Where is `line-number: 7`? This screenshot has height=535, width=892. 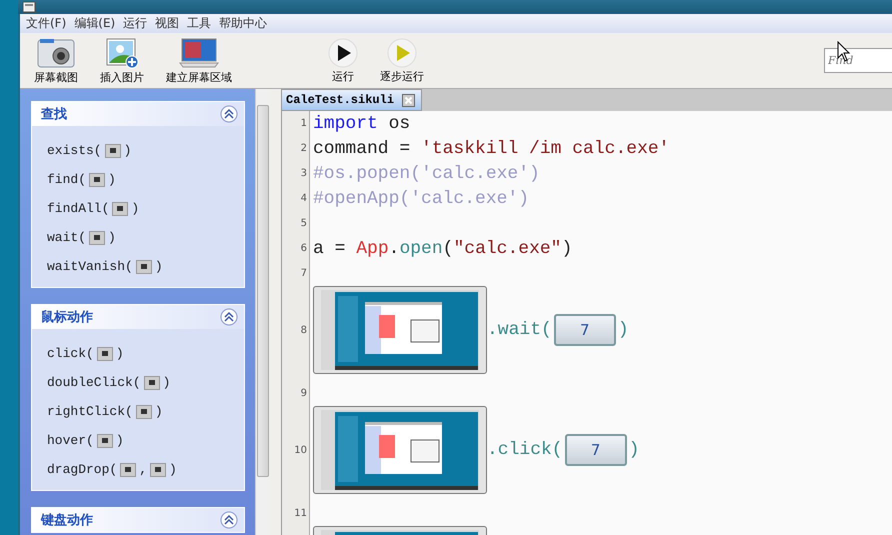 line-number: 7 is located at coordinates (303, 273).